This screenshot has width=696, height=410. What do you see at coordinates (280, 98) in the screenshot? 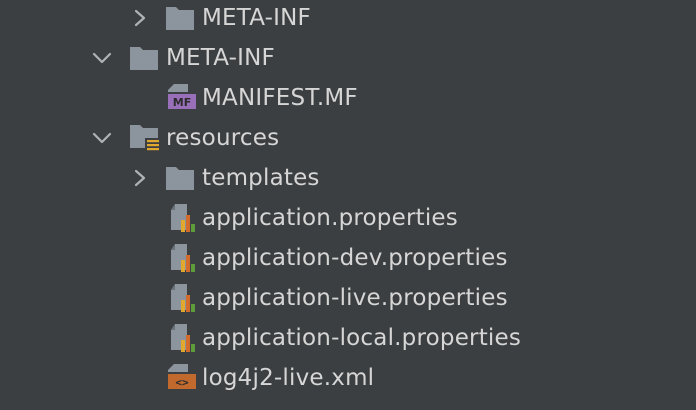
I see `tree-item-label: MANIFEST.MF` at bounding box center [280, 98].